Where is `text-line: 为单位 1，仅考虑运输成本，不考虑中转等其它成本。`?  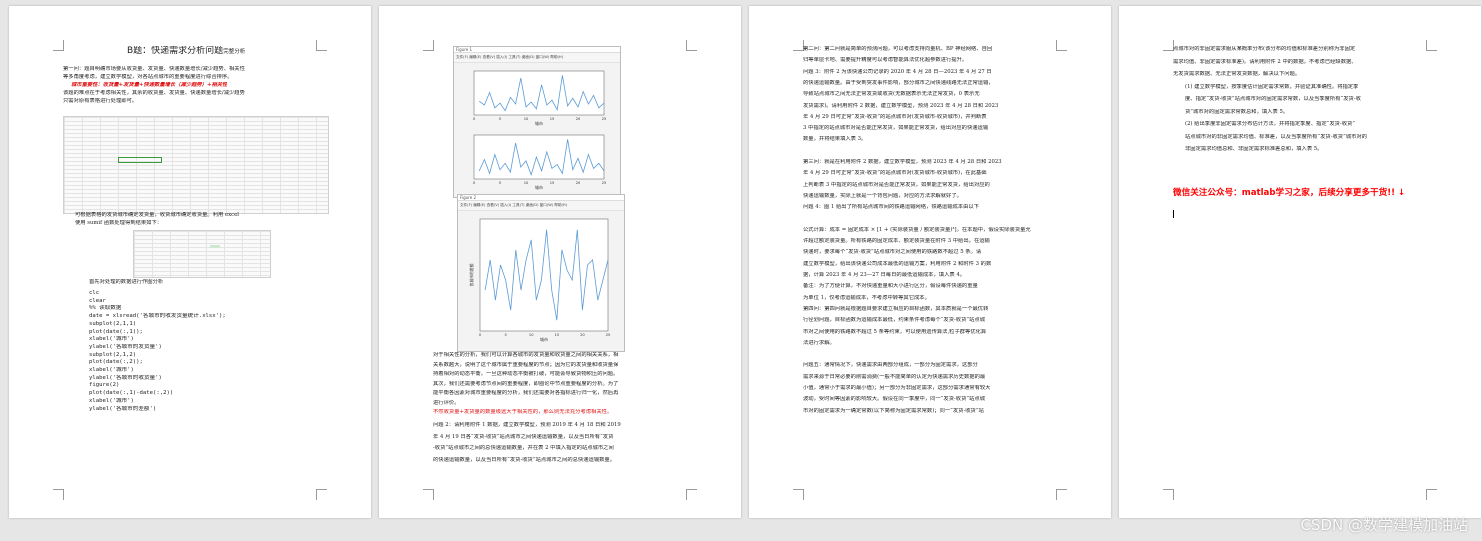 text-line: 为单位 1，仅考虑运输成本，不考虑中转等其它成本。 is located at coordinates (866, 297).